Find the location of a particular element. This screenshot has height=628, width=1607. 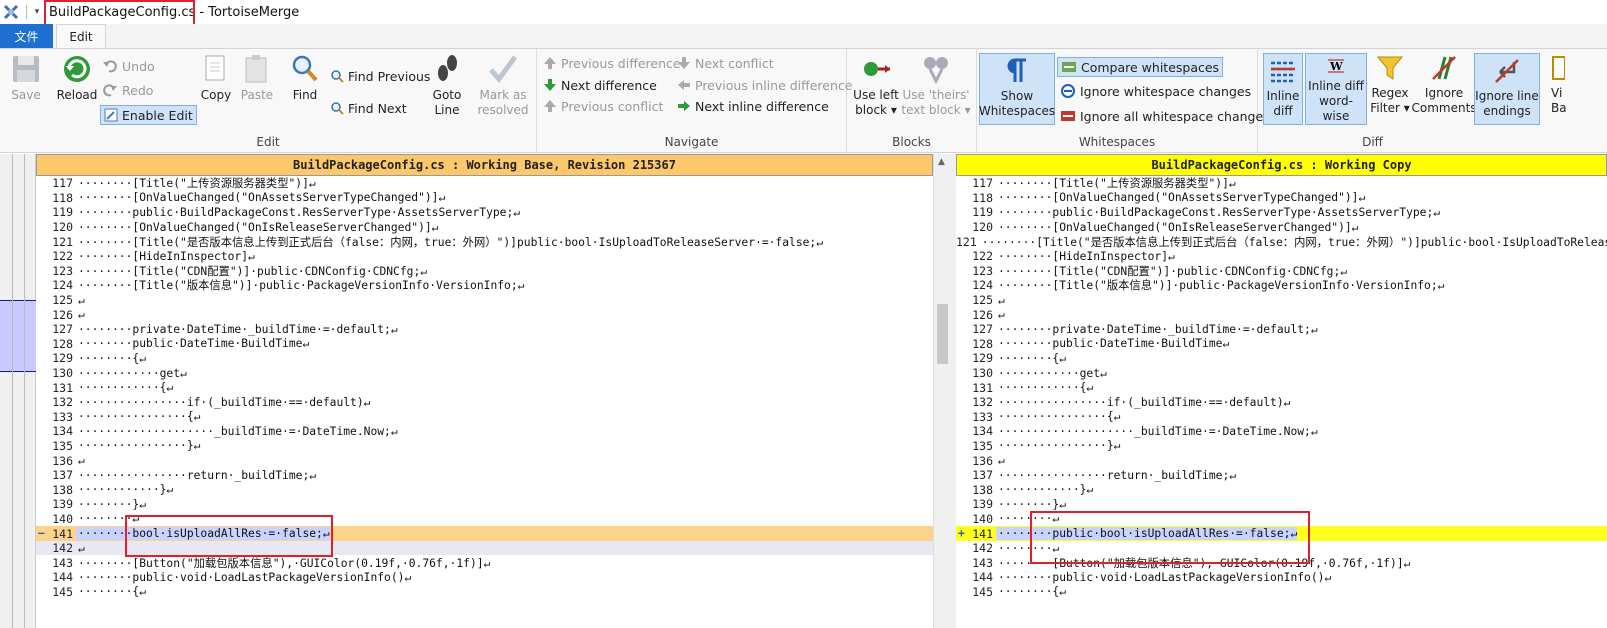

ignore-line-endings-button: Ignore line endings is located at coordinates (1507, 89).